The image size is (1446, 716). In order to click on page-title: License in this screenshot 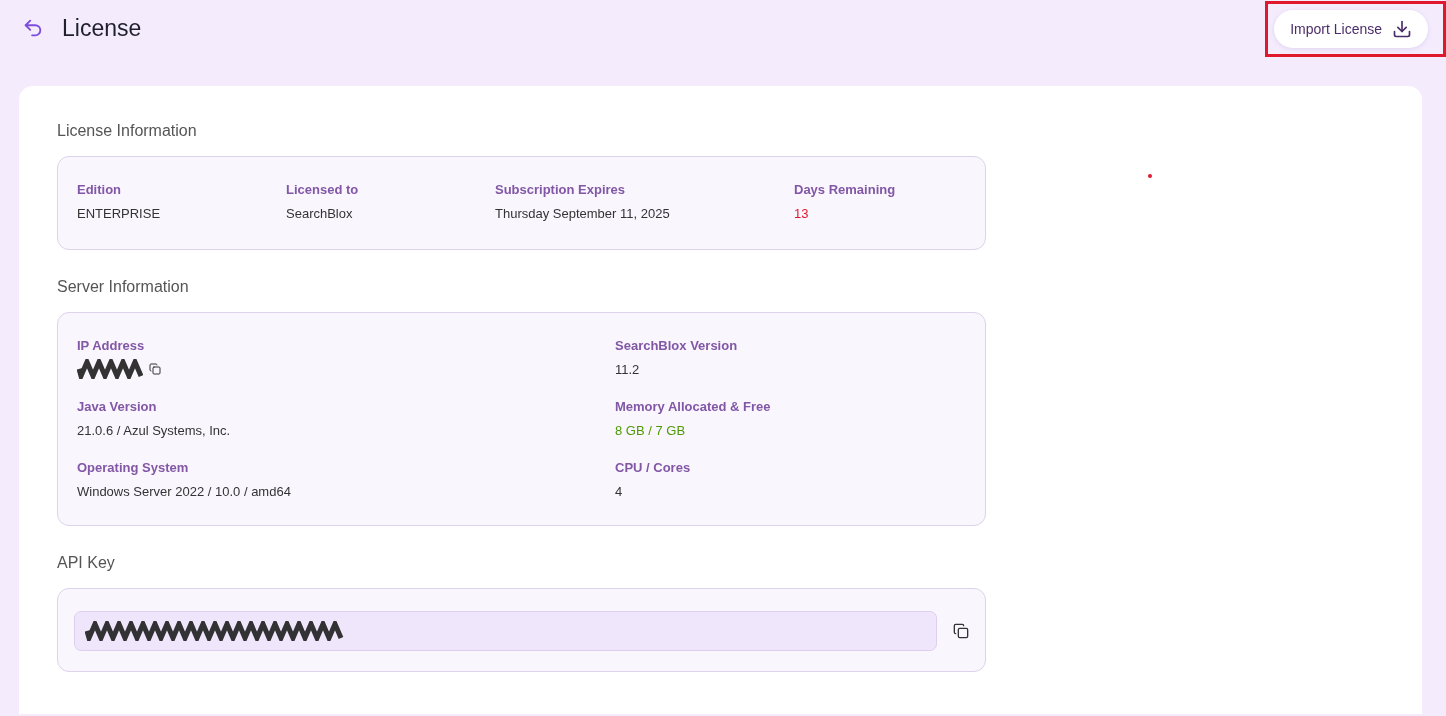, I will do `click(102, 28)`.